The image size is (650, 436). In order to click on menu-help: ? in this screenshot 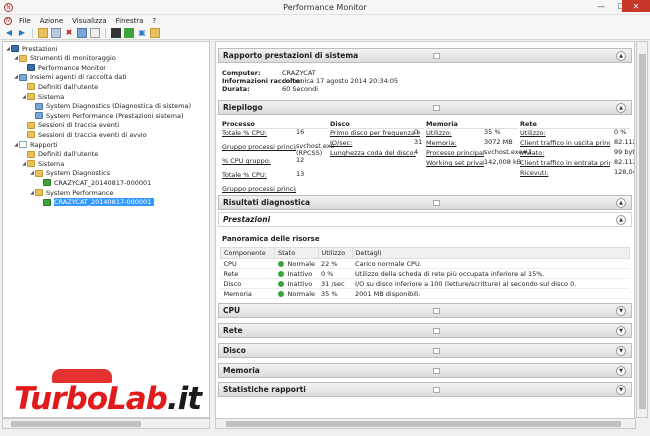, I will do `click(154, 21)`.